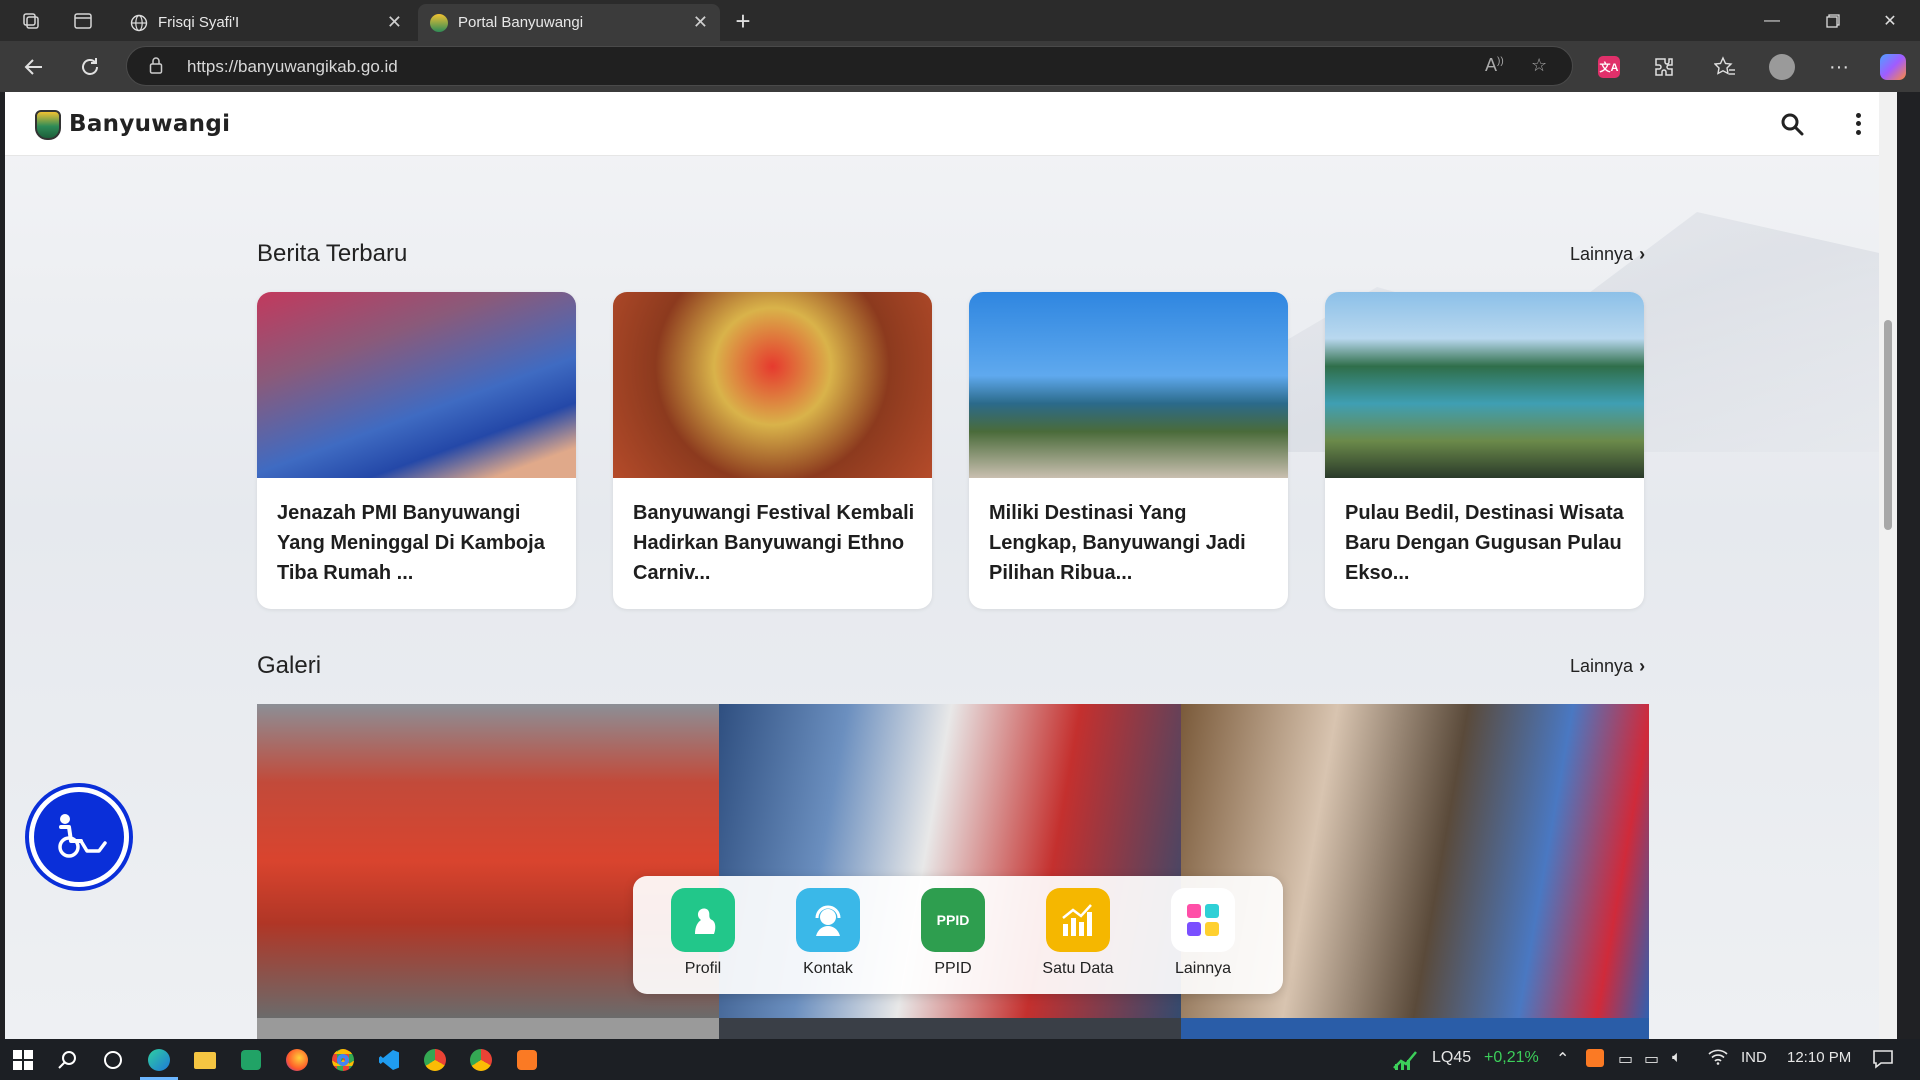  Describe the element at coordinates (23, 1060) in the screenshot. I see `windows-start-icon` at that location.